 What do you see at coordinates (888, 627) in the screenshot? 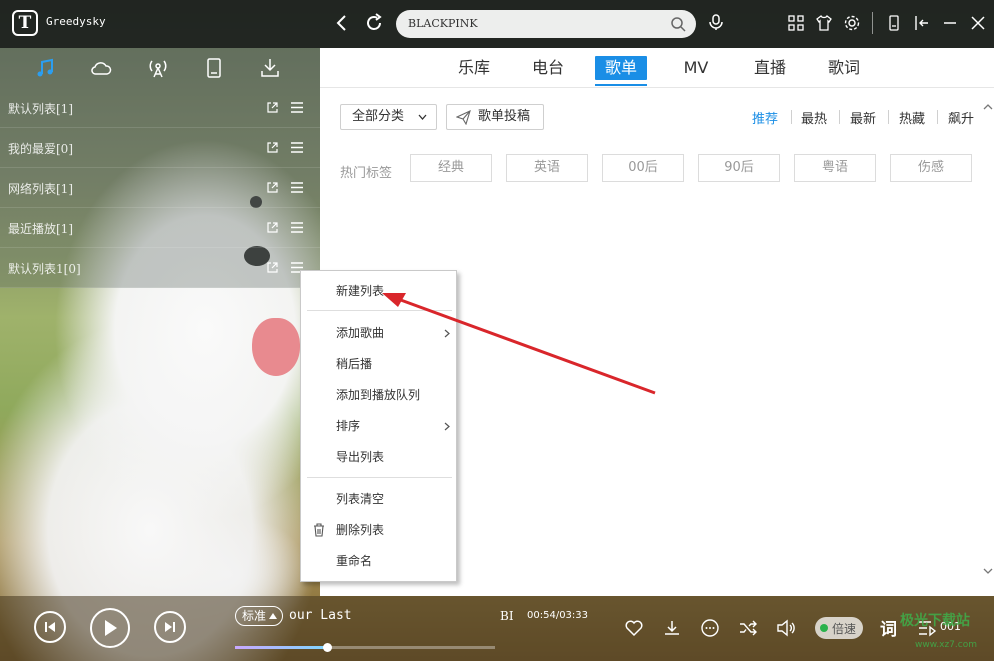
I see `lyrics-button: 词` at bounding box center [888, 627].